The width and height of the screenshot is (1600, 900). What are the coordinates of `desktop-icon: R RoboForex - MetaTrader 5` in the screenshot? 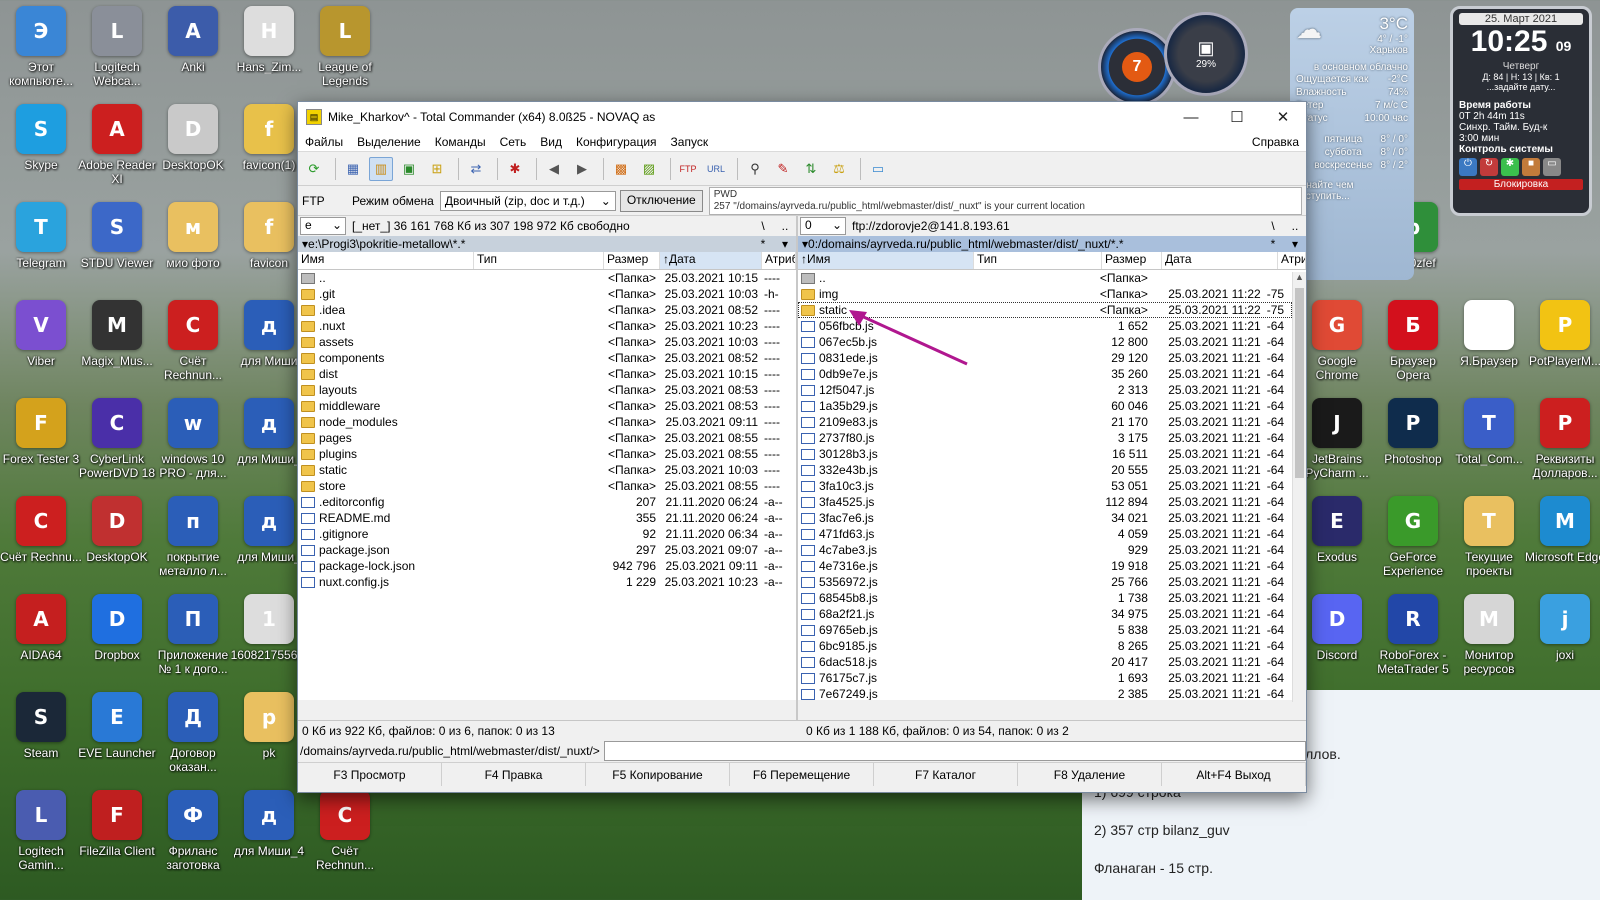 It's located at (1413, 642).